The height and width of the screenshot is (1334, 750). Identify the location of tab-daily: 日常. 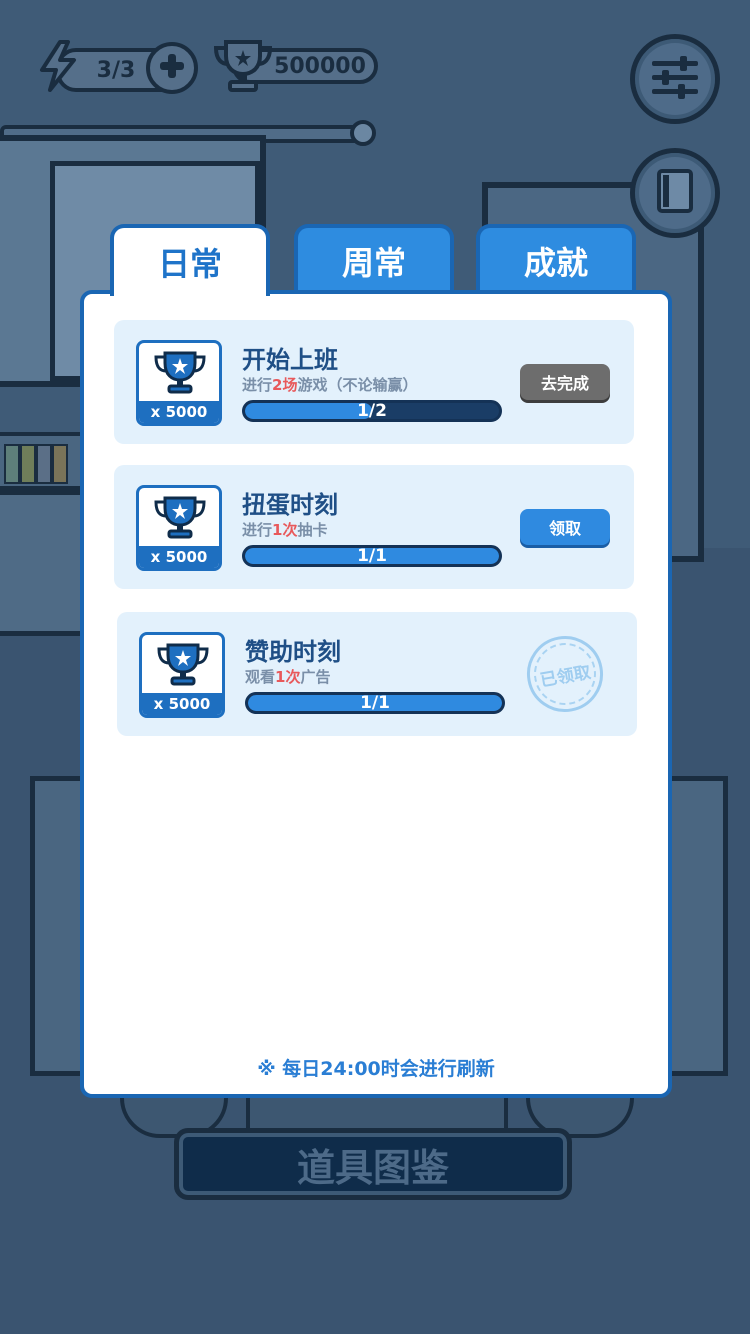
(190, 260).